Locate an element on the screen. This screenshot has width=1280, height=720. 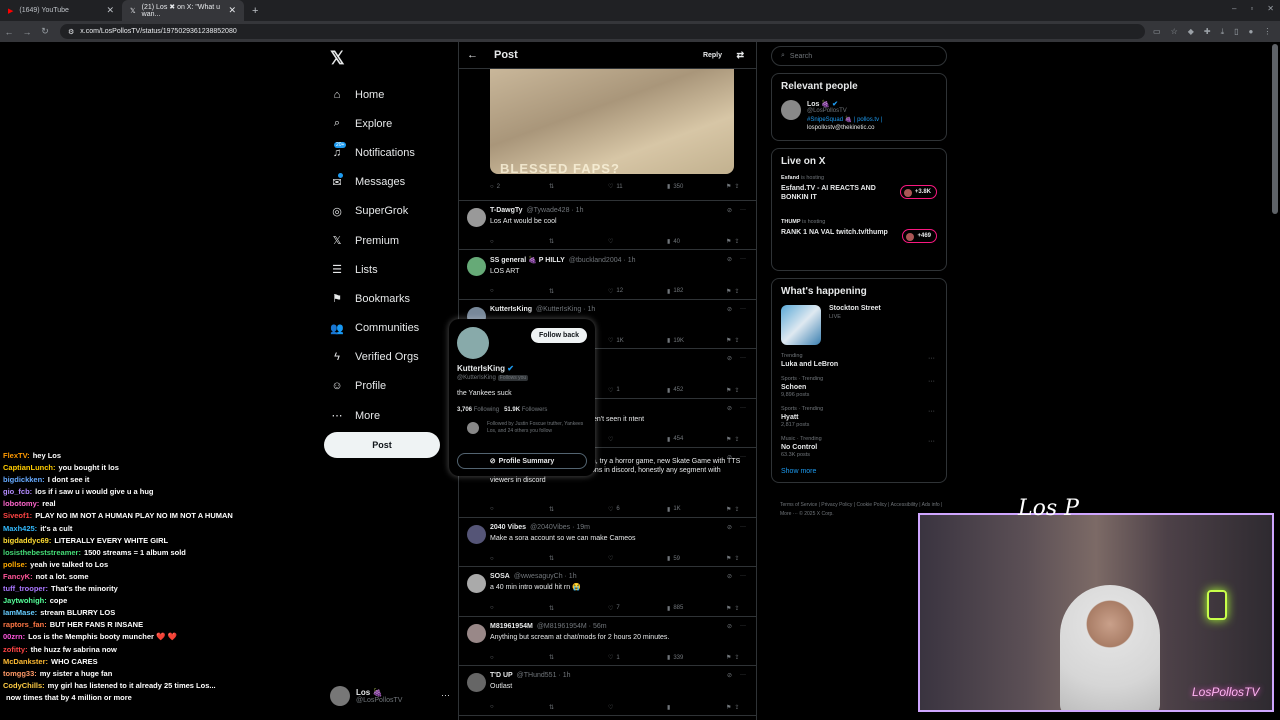
live-count-pill: +3.8K is located at coordinates (918, 191).